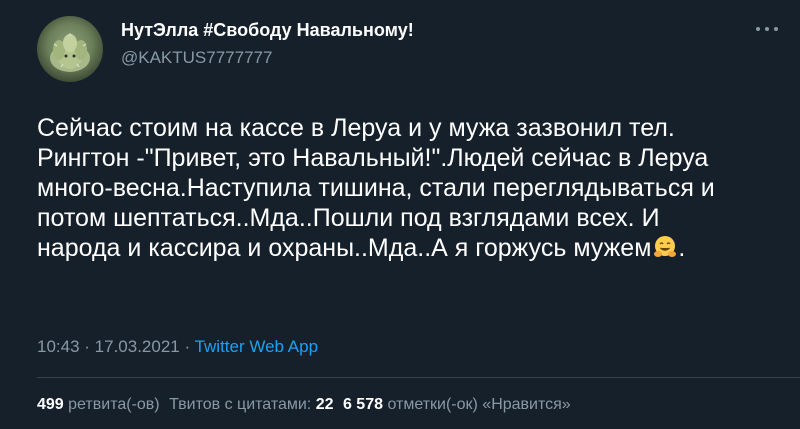 This screenshot has width=800, height=429. Describe the element at coordinates (114, 404) in the screenshot. I see `retweets-label: ретвита(-ов)` at that location.